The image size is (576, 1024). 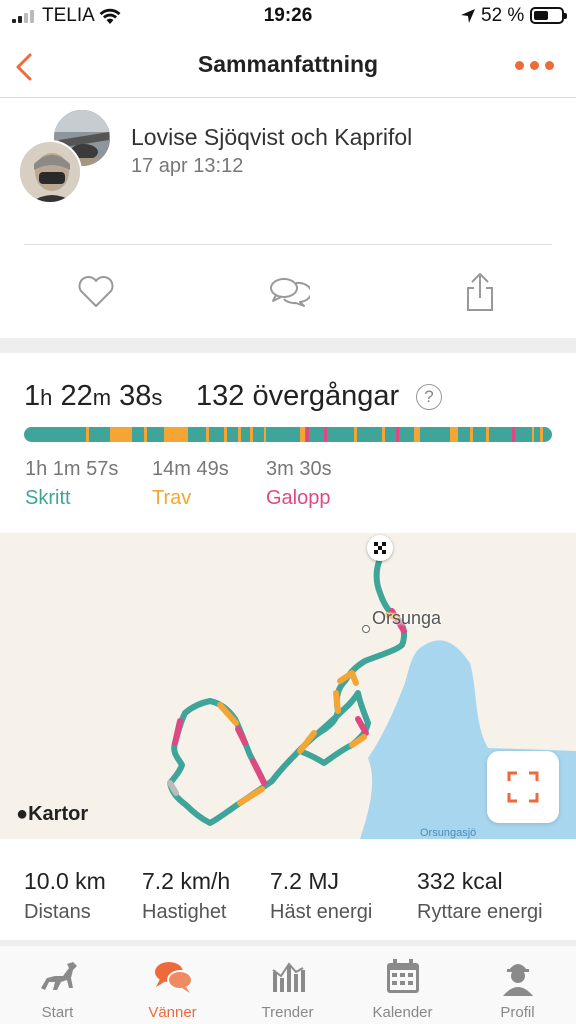 What do you see at coordinates (57, 1012) in the screenshot?
I see `tab-label: Start` at bounding box center [57, 1012].